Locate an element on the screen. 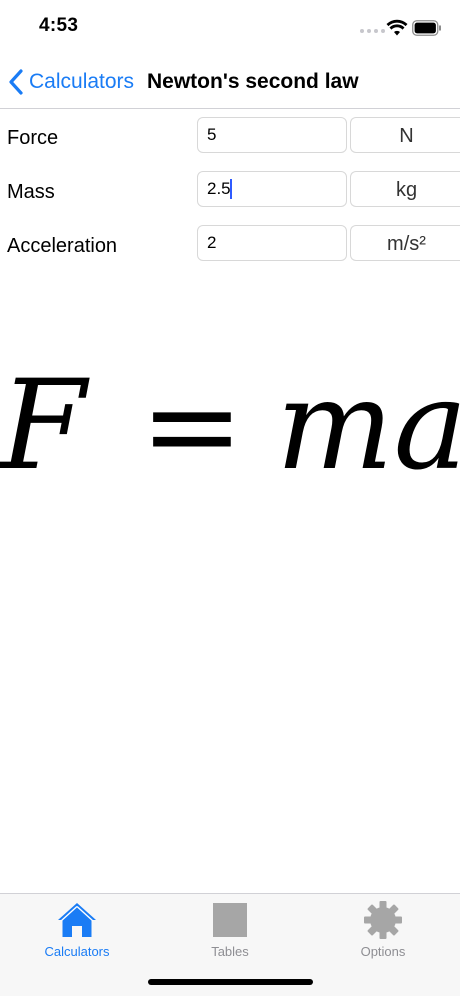  form-row-acceleration: Acceleration m/s² is located at coordinates (230, 244).